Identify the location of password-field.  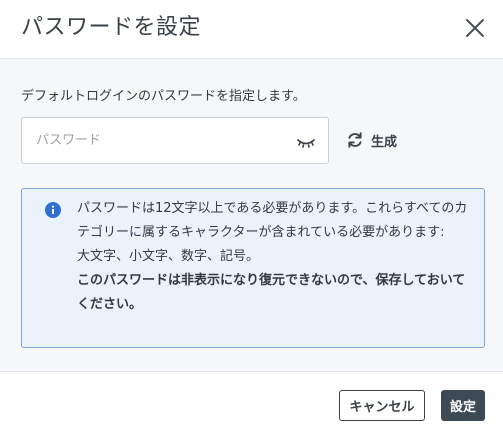
(175, 140).